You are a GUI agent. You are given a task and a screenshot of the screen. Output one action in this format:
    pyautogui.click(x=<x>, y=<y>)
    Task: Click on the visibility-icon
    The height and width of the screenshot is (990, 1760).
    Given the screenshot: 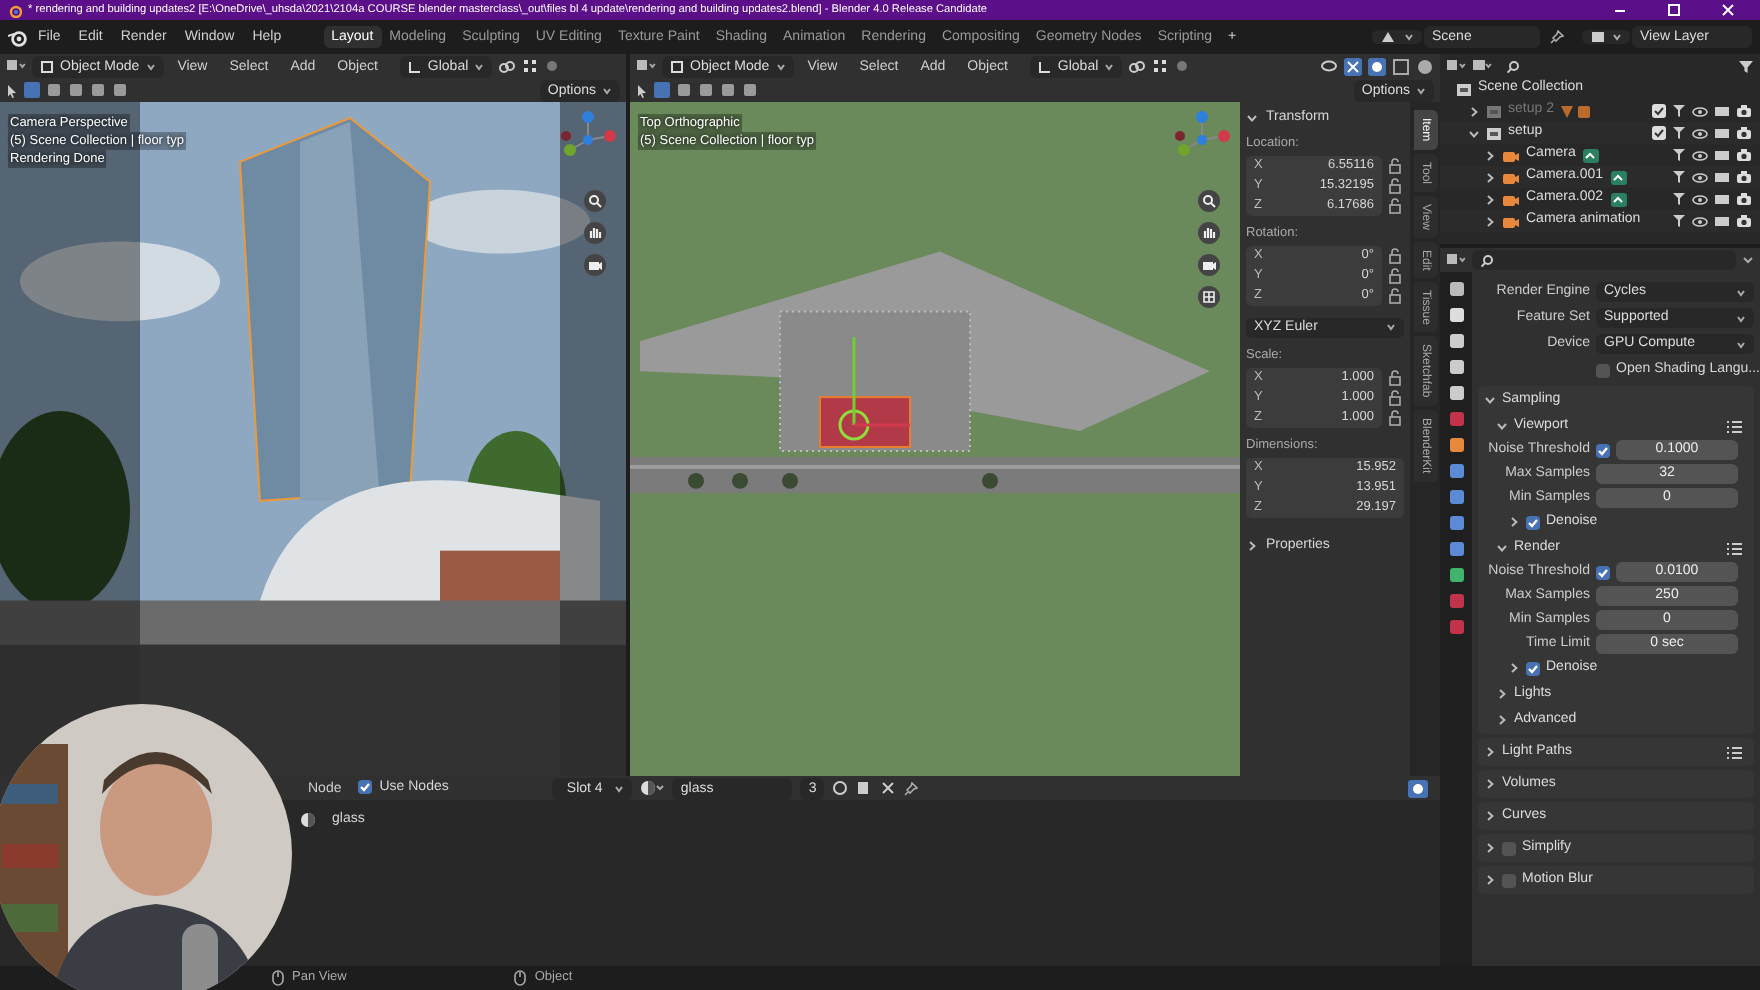 What is the action you would take?
    pyautogui.click(x=1329, y=66)
    